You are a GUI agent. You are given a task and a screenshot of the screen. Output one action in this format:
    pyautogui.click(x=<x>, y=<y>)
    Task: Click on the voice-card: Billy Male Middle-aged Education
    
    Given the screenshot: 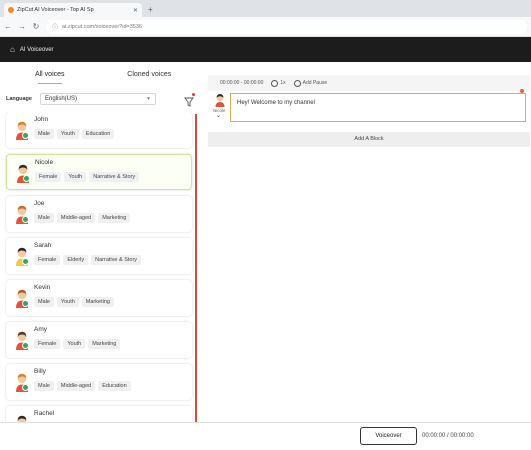 What is the action you would take?
    pyautogui.click(x=99, y=382)
    